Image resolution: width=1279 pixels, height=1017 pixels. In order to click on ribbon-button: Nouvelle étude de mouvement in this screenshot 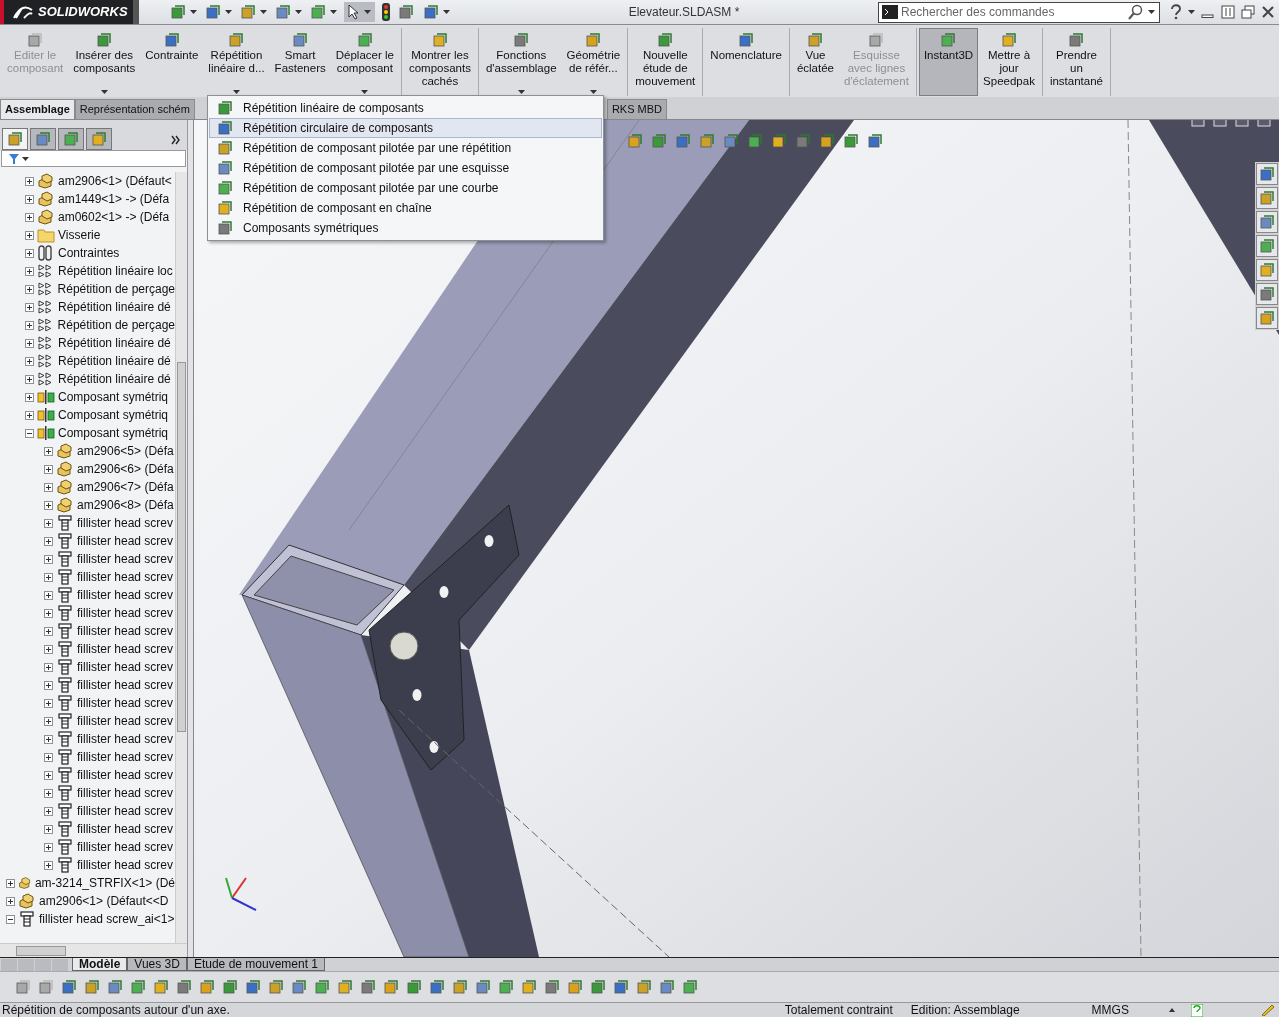, I will do `click(665, 62)`.